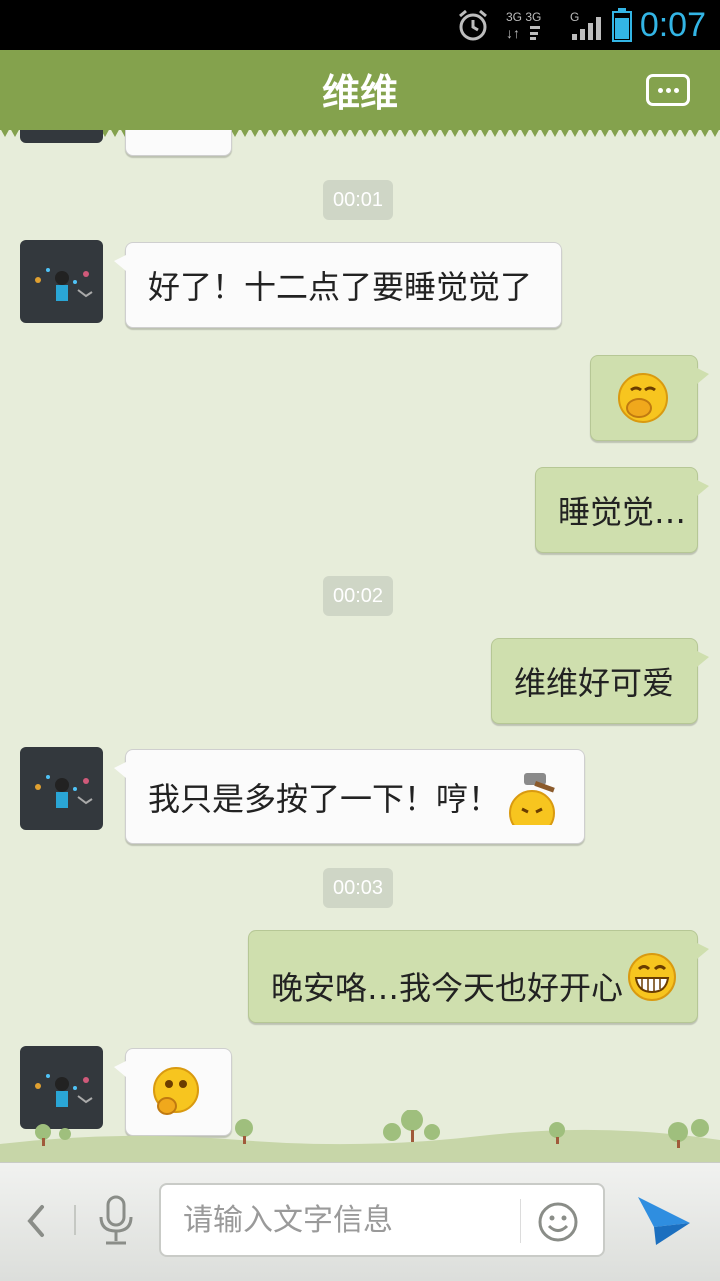 The width and height of the screenshot is (720, 1281). I want to click on title-bar: 维维, so click(360, 93).